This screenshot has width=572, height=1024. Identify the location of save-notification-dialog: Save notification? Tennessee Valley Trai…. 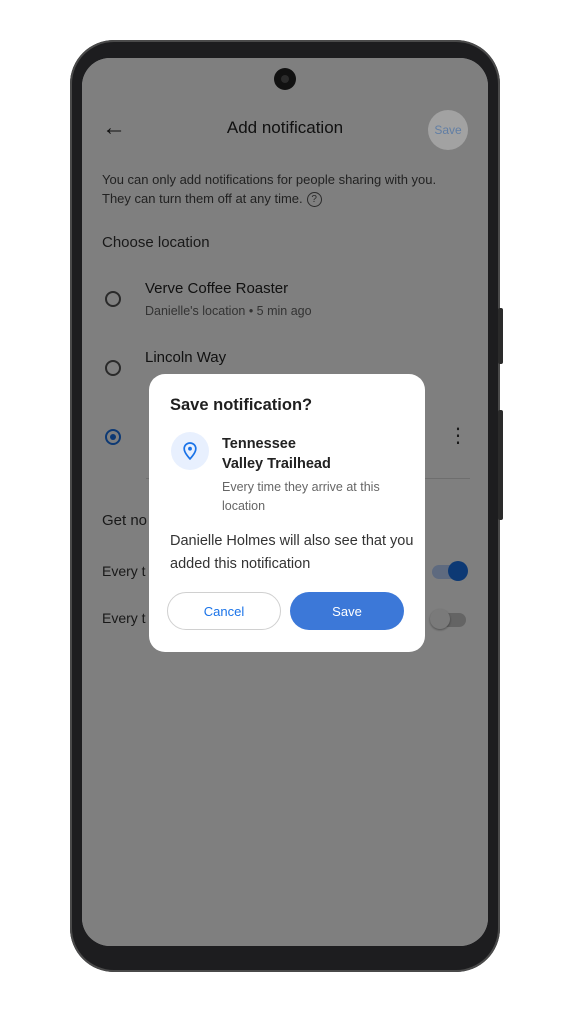
(287, 513).